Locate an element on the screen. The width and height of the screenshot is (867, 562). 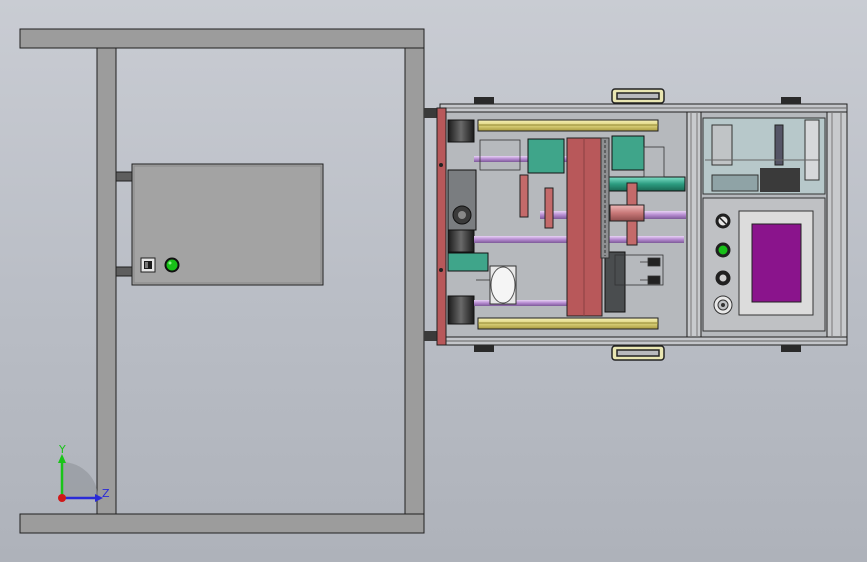
drive-chain is located at coordinates (605, 198).